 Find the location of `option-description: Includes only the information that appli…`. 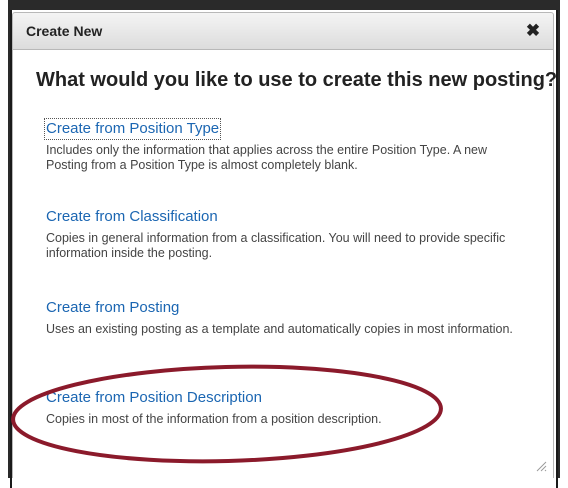

option-description: Includes only the information that appli… is located at coordinates (267, 157).